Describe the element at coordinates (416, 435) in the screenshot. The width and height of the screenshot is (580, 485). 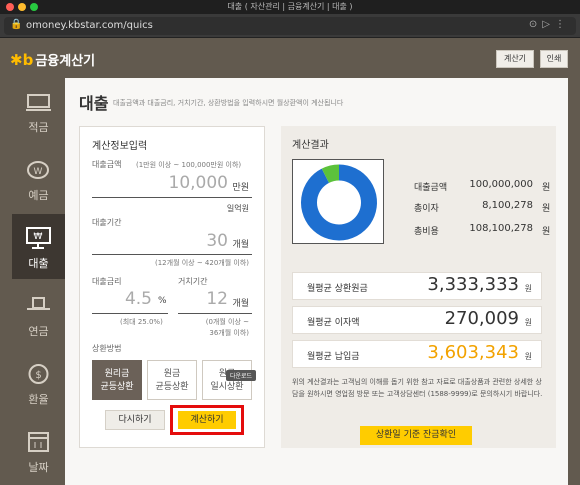
I see `balance-check-button: 상환일 기준 잔금확인` at that location.